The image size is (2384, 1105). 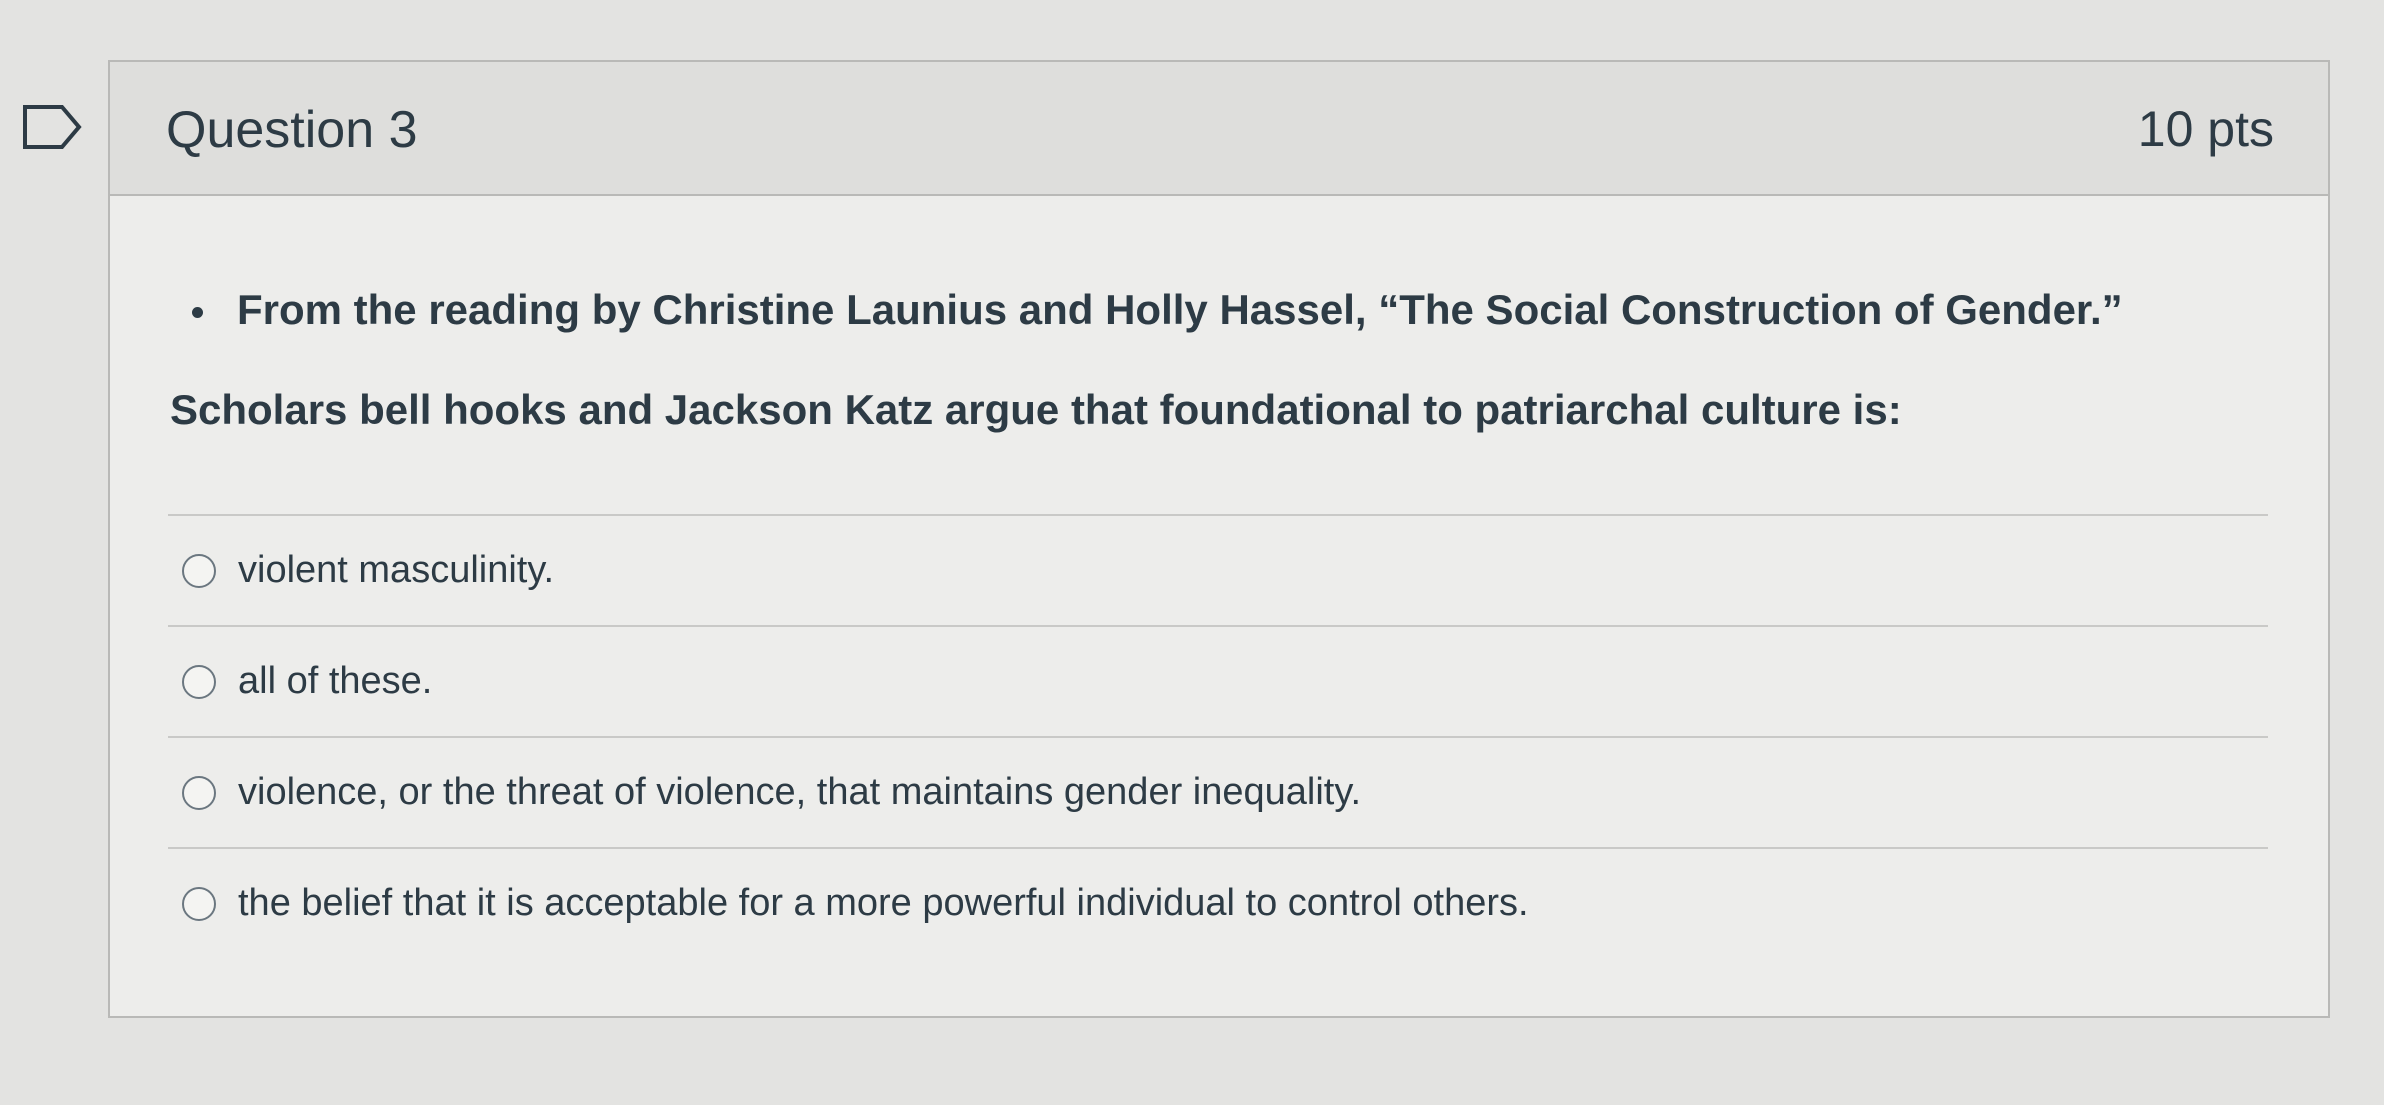 I want to click on answer-label: all of these., so click(x=335, y=681).